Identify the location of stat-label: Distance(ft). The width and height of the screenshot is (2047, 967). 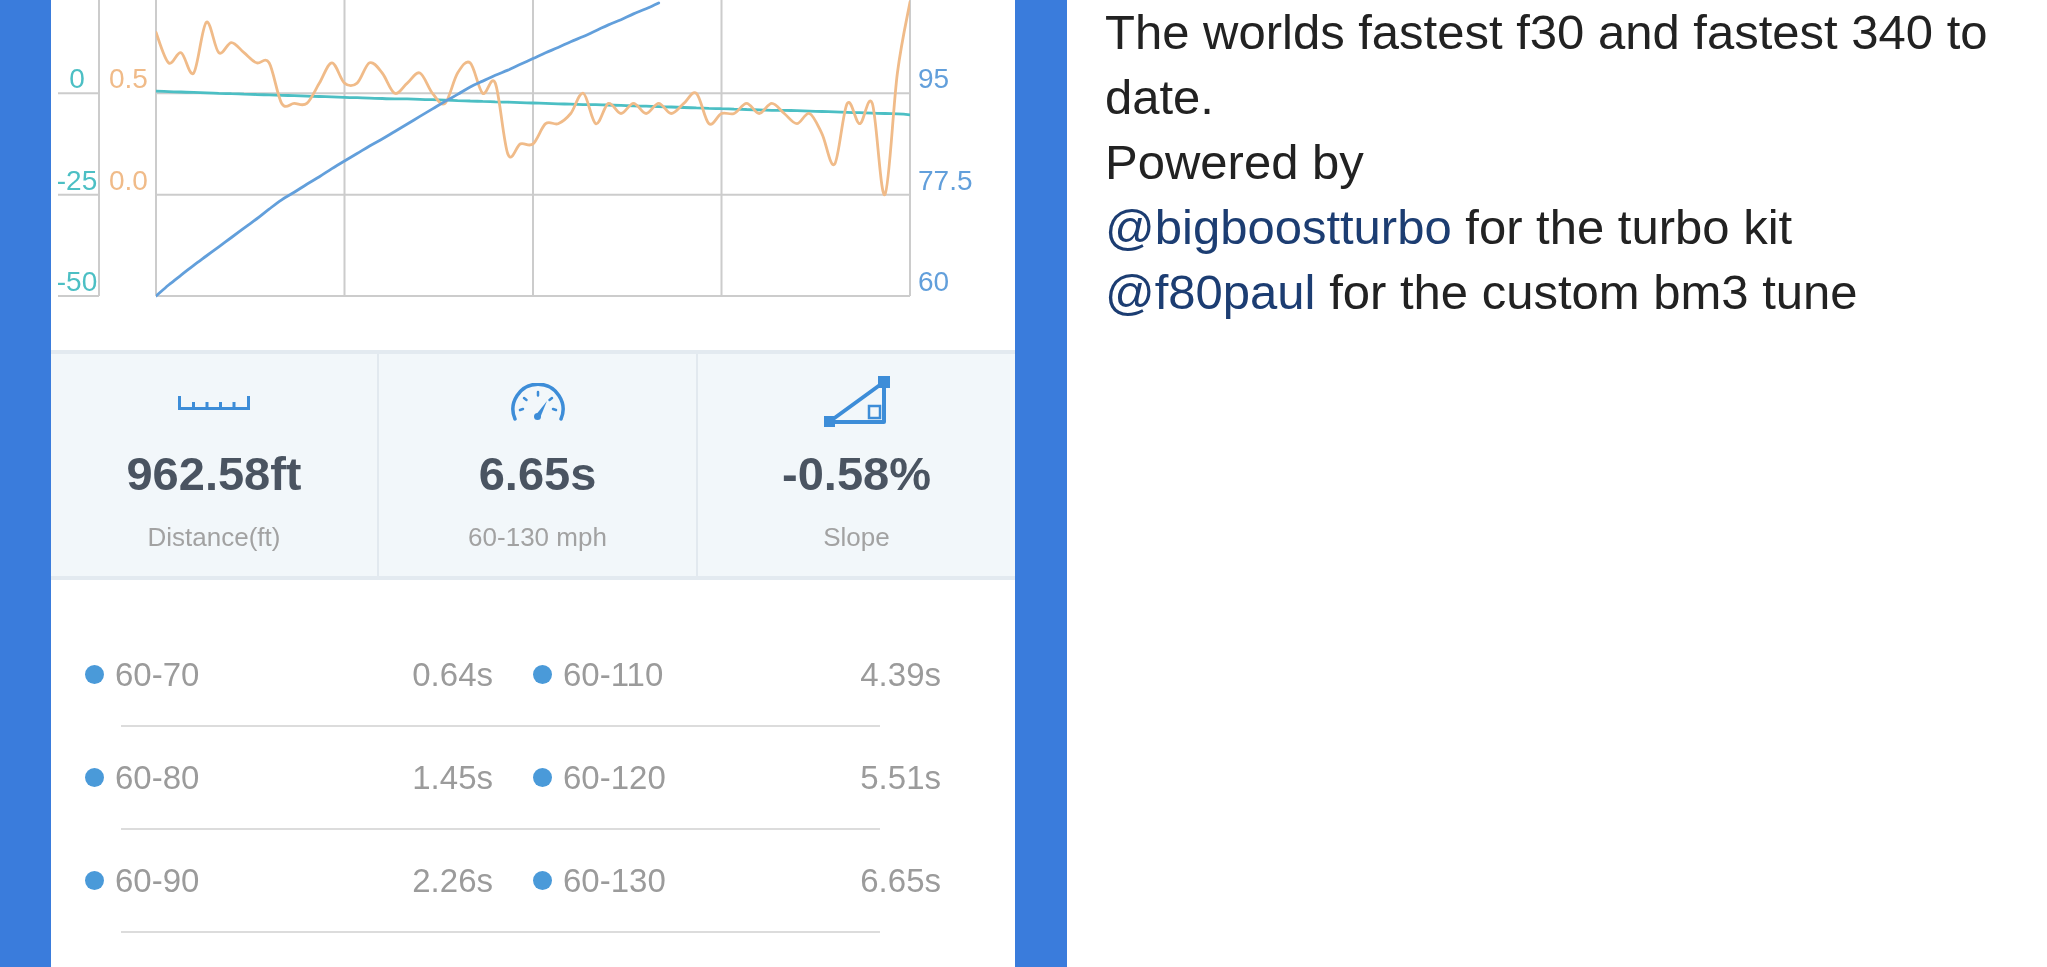
(214, 537).